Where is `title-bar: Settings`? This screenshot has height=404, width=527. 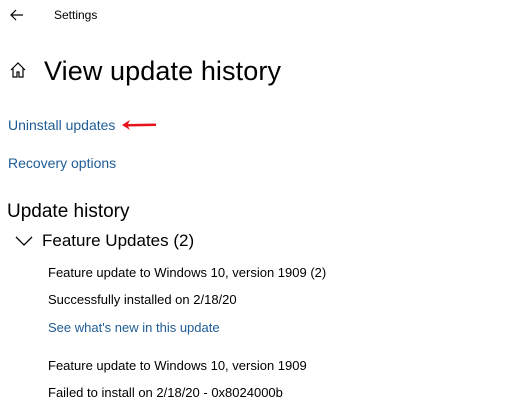
title-bar: Settings is located at coordinates (263, 16).